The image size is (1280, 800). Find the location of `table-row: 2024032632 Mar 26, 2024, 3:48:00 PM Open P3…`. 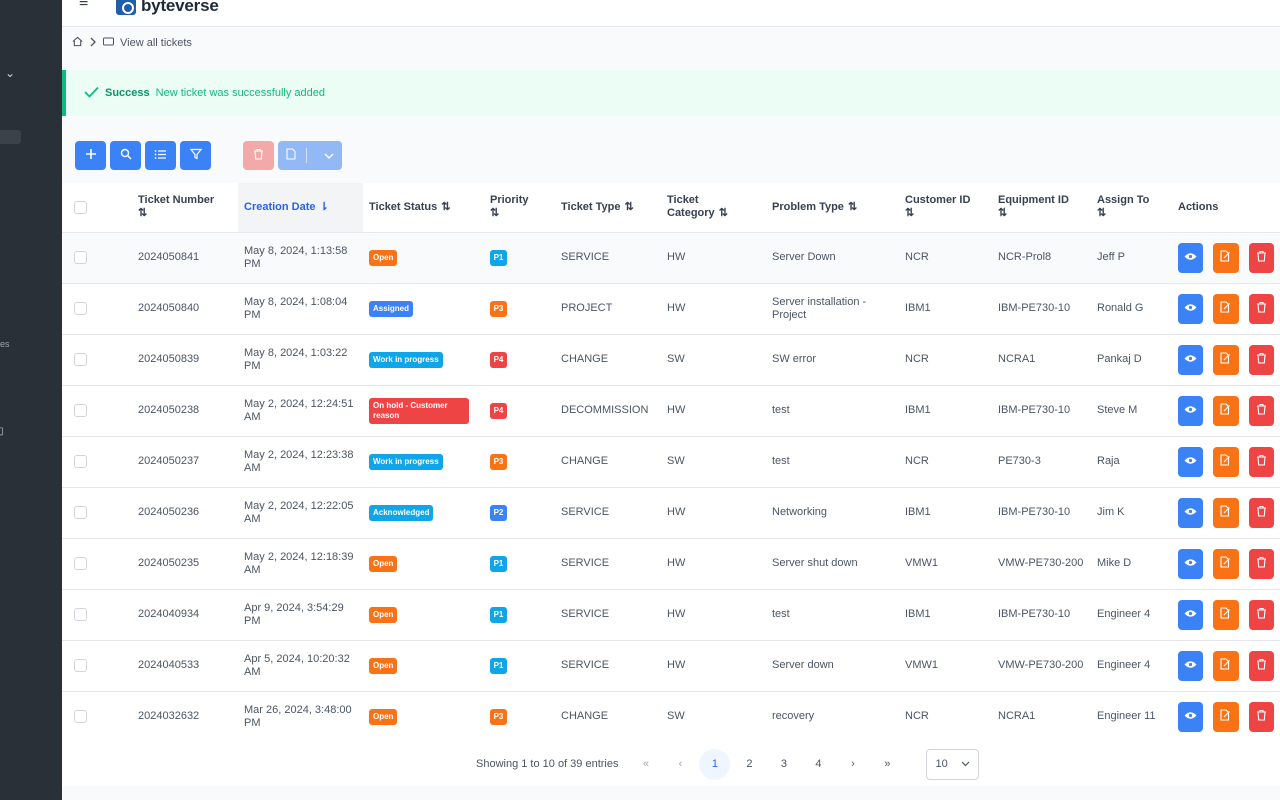

table-row: 2024032632 Mar 26, 2024, 3:48:00 PM Open P3… is located at coordinates (671, 717).